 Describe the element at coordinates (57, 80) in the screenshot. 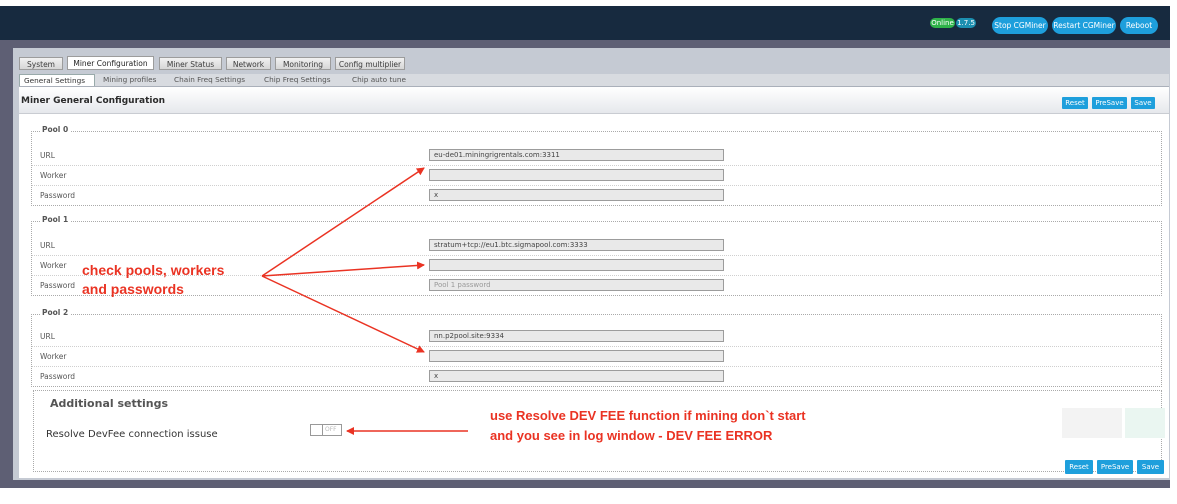

I see `subtab-general-settings: General Settings` at that location.